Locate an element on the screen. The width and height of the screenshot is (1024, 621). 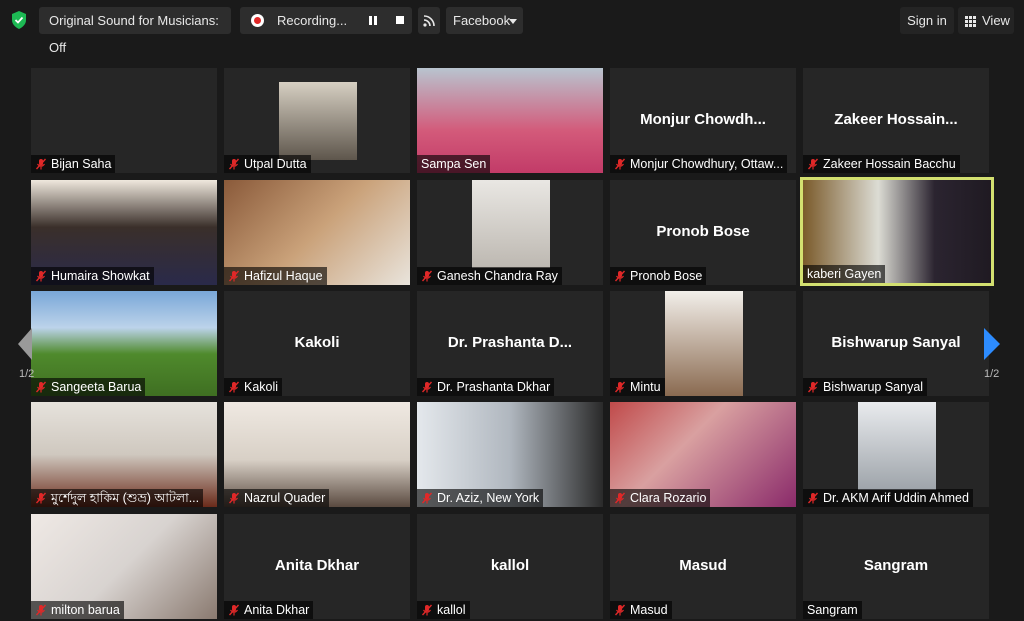
participant-display-name: Kakoli is located at coordinates (317, 342).